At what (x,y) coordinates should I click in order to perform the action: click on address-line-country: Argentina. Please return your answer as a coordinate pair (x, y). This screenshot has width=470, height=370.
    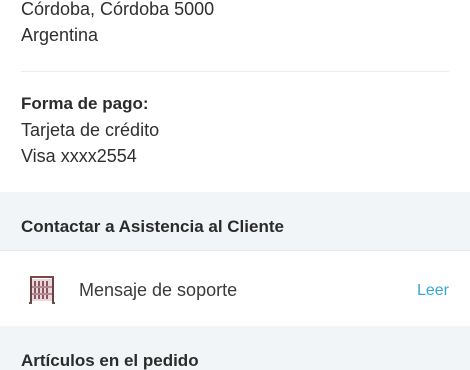
    Looking at the image, I should click on (60, 35).